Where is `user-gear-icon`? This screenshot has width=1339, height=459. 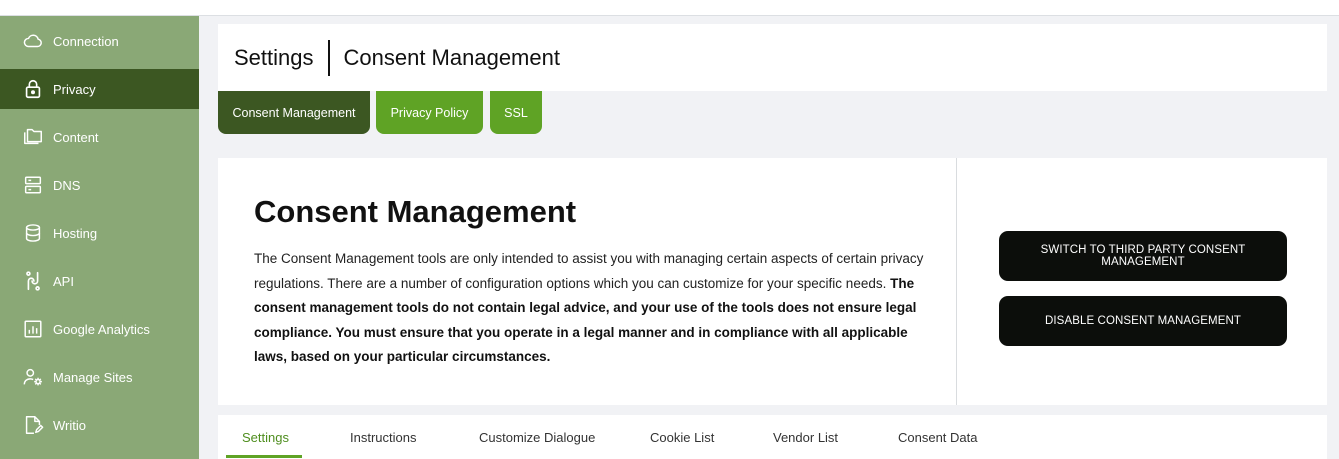 user-gear-icon is located at coordinates (33, 377).